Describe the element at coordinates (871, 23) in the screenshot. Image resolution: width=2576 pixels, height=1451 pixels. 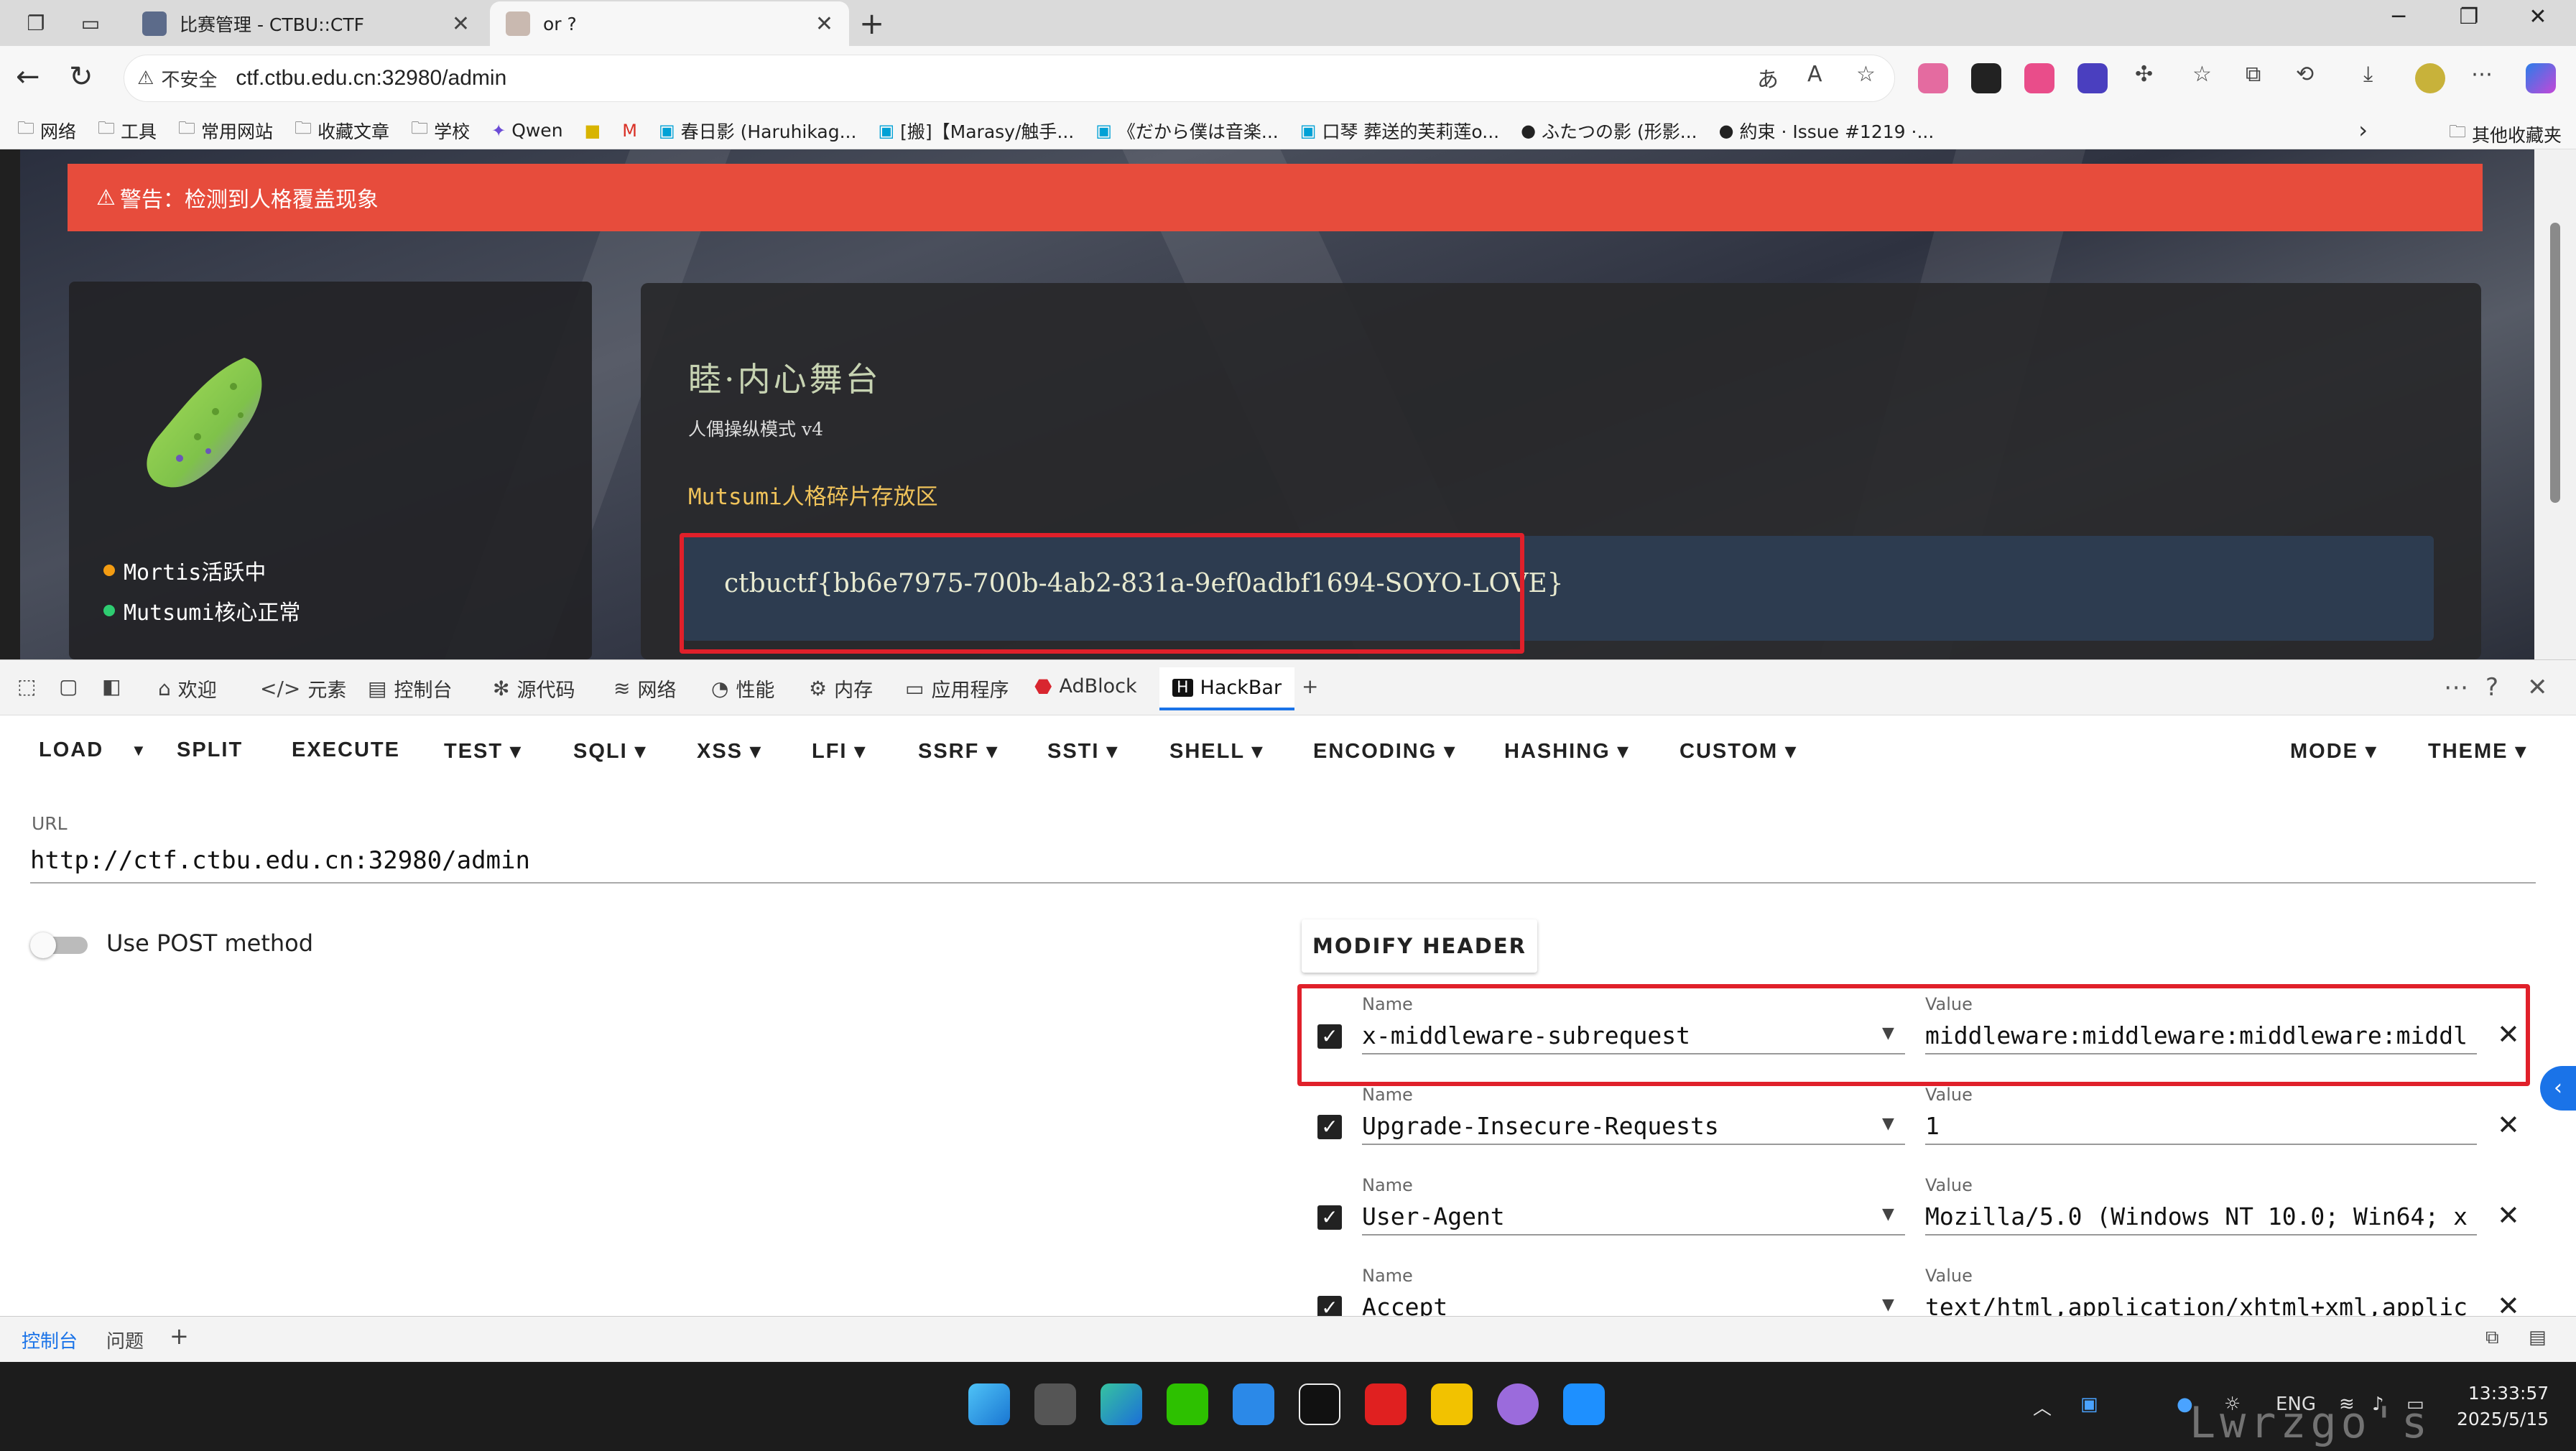
I see `new-tab-icon: +` at that location.